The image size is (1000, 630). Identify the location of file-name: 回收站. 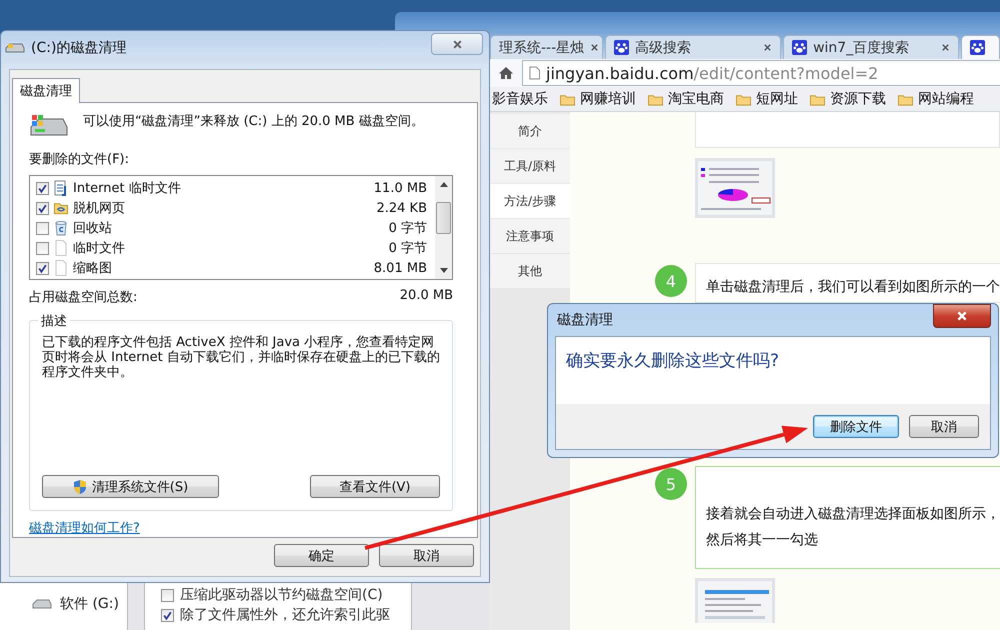
(93, 228).